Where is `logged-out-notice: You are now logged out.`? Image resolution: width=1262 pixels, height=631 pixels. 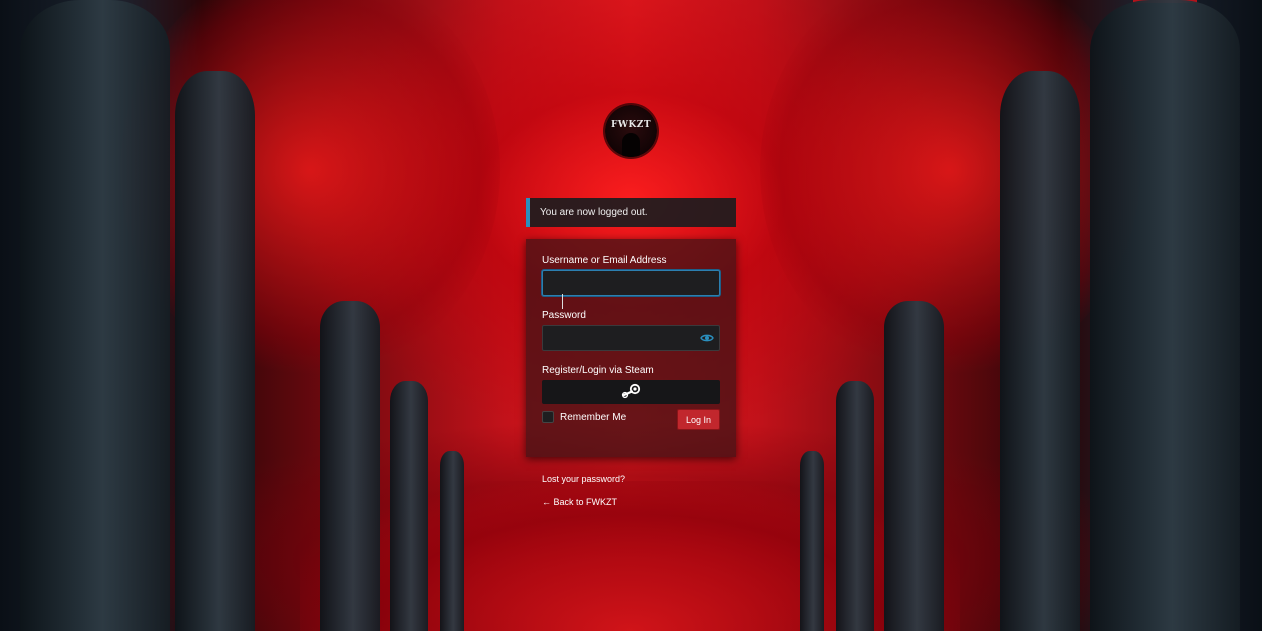
logged-out-notice: You are now logged out. is located at coordinates (631, 212).